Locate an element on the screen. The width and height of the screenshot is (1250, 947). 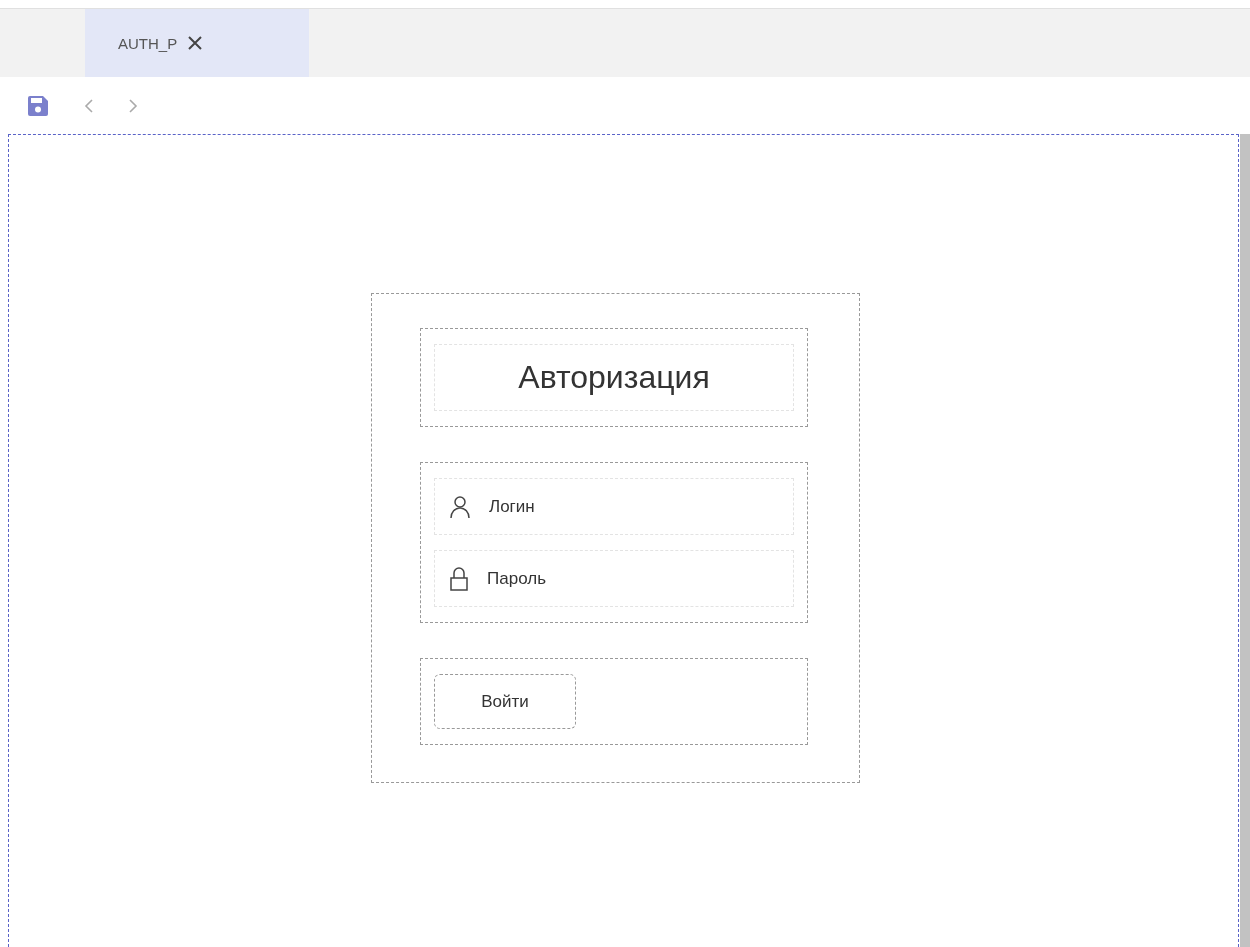
close-icon is located at coordinates (195, 43).